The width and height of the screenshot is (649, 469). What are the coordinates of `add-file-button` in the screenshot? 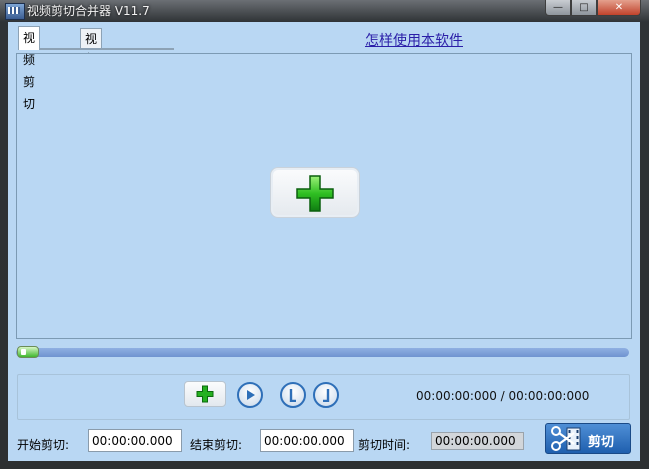 It's located at (205, 394).